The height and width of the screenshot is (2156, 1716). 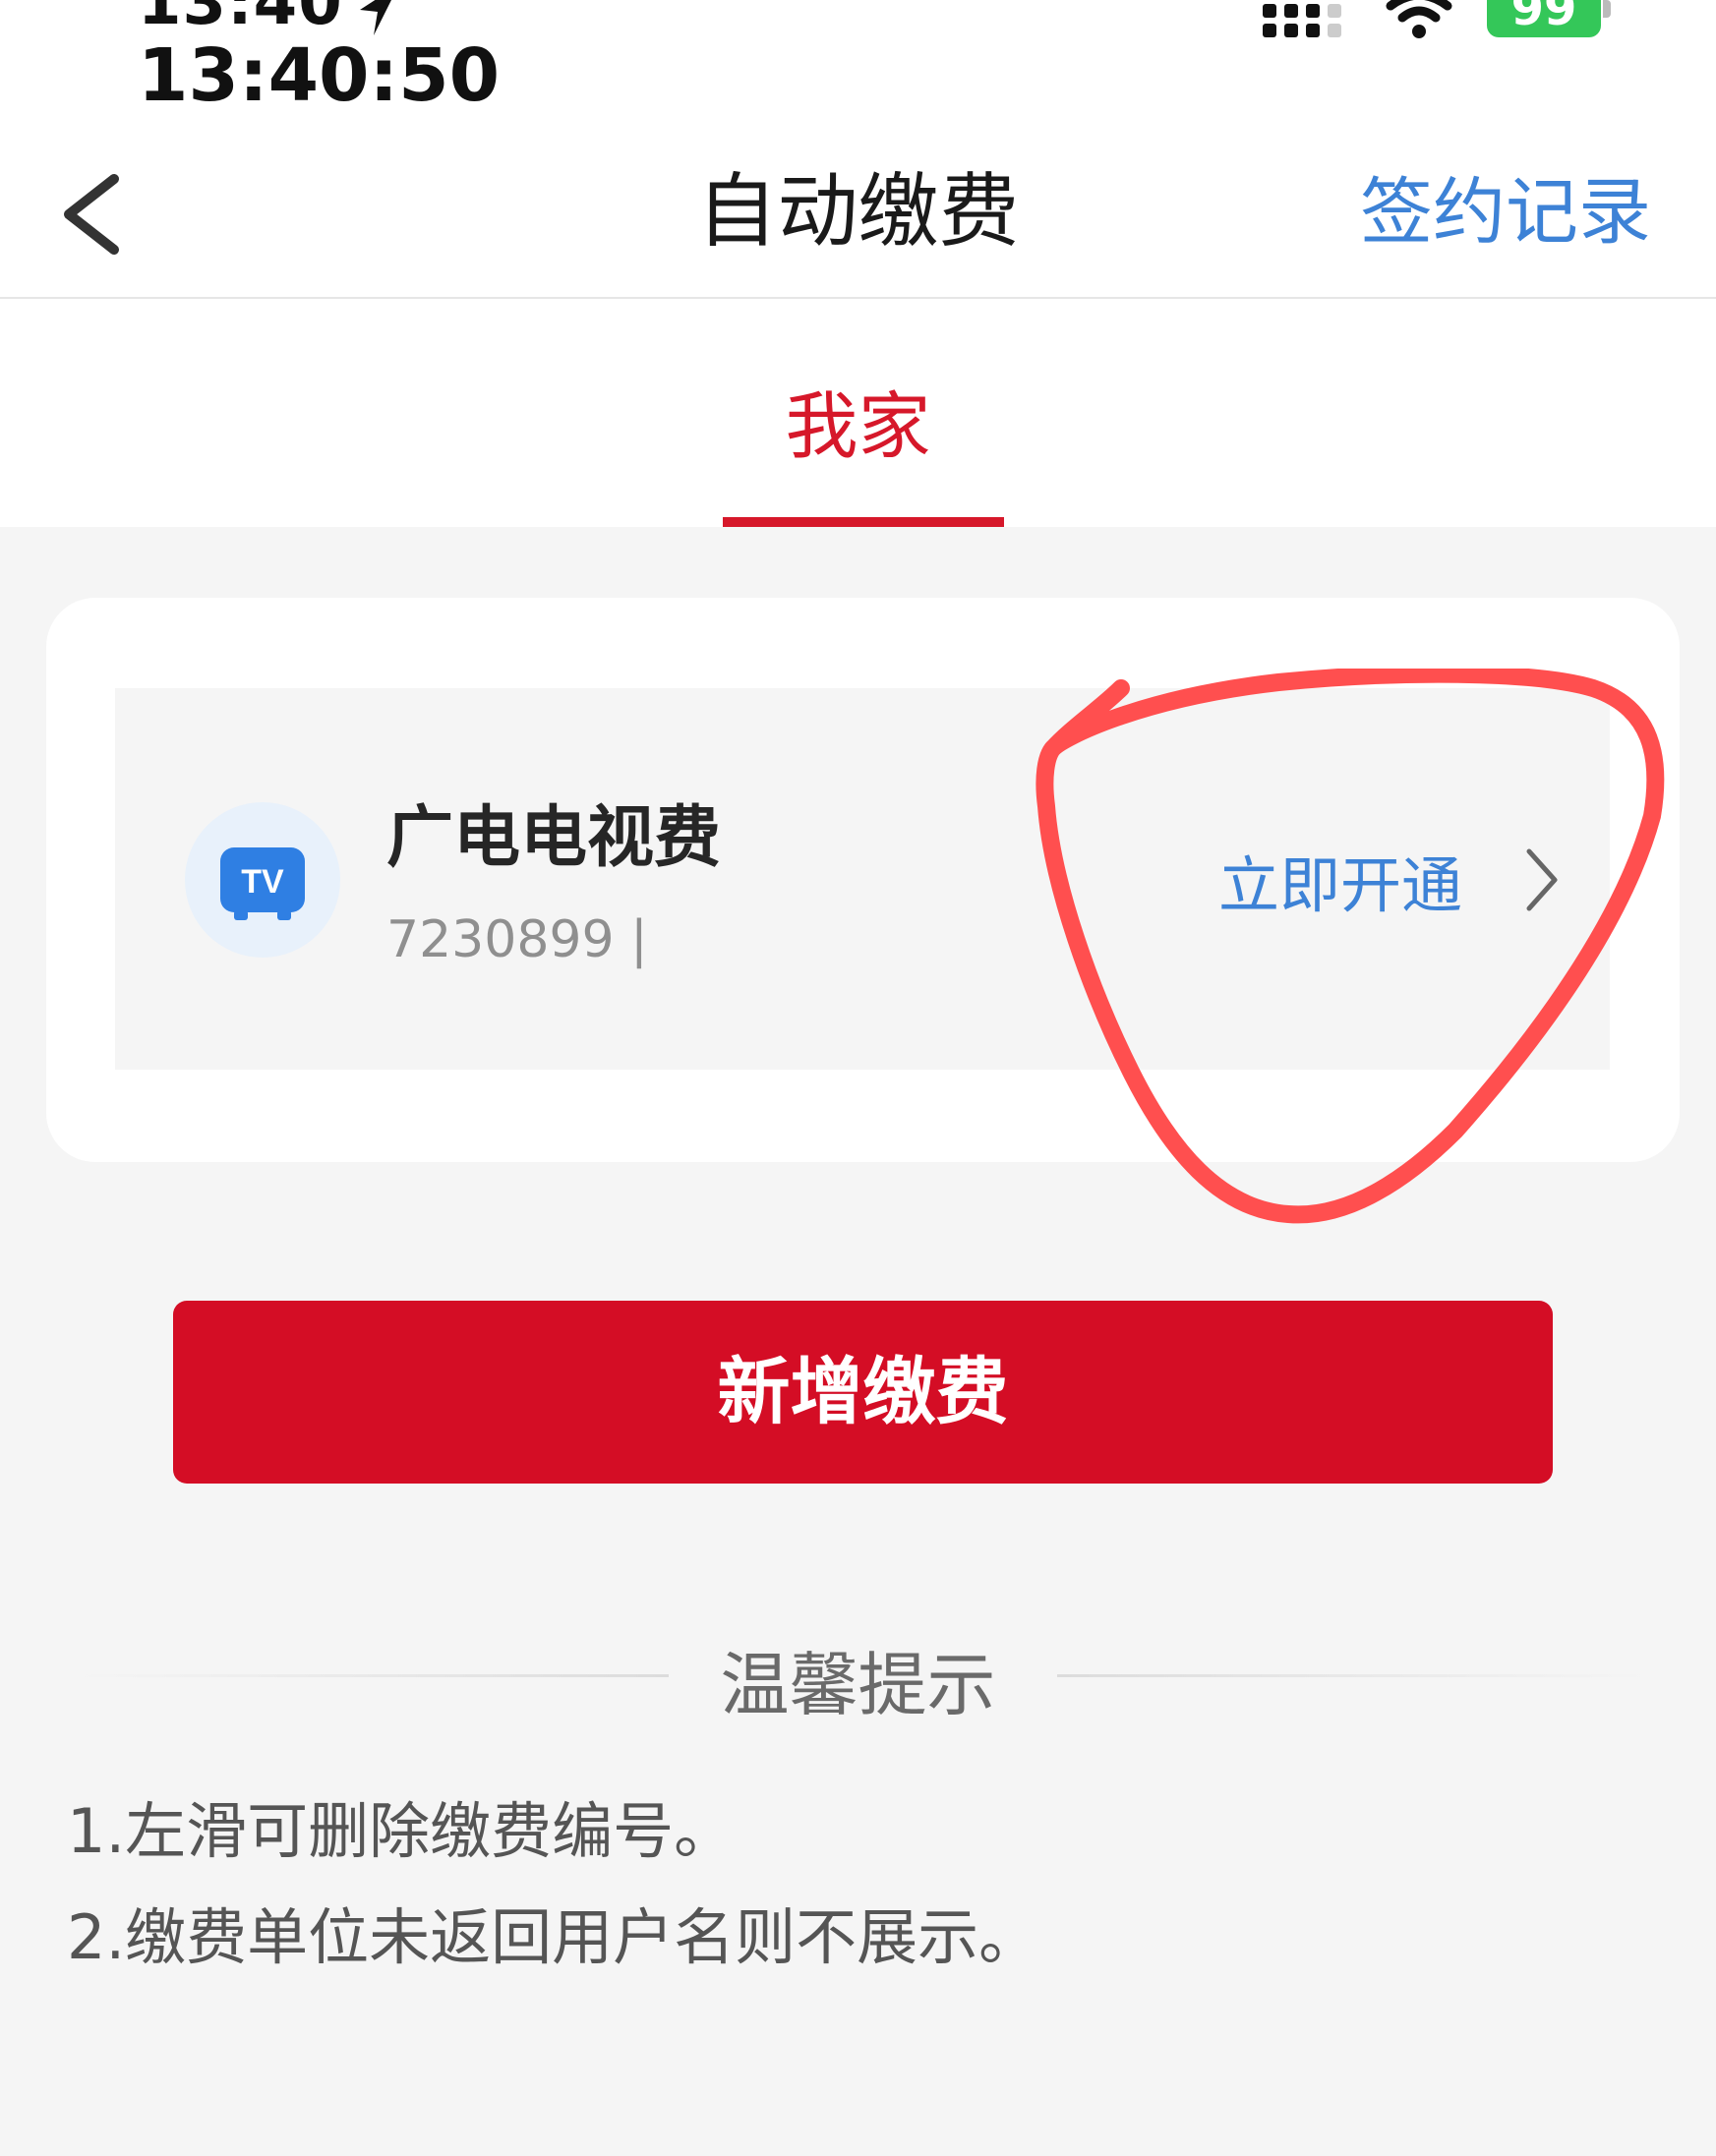 I want to click on tv-icon: TV, so click(x=262, y=883).